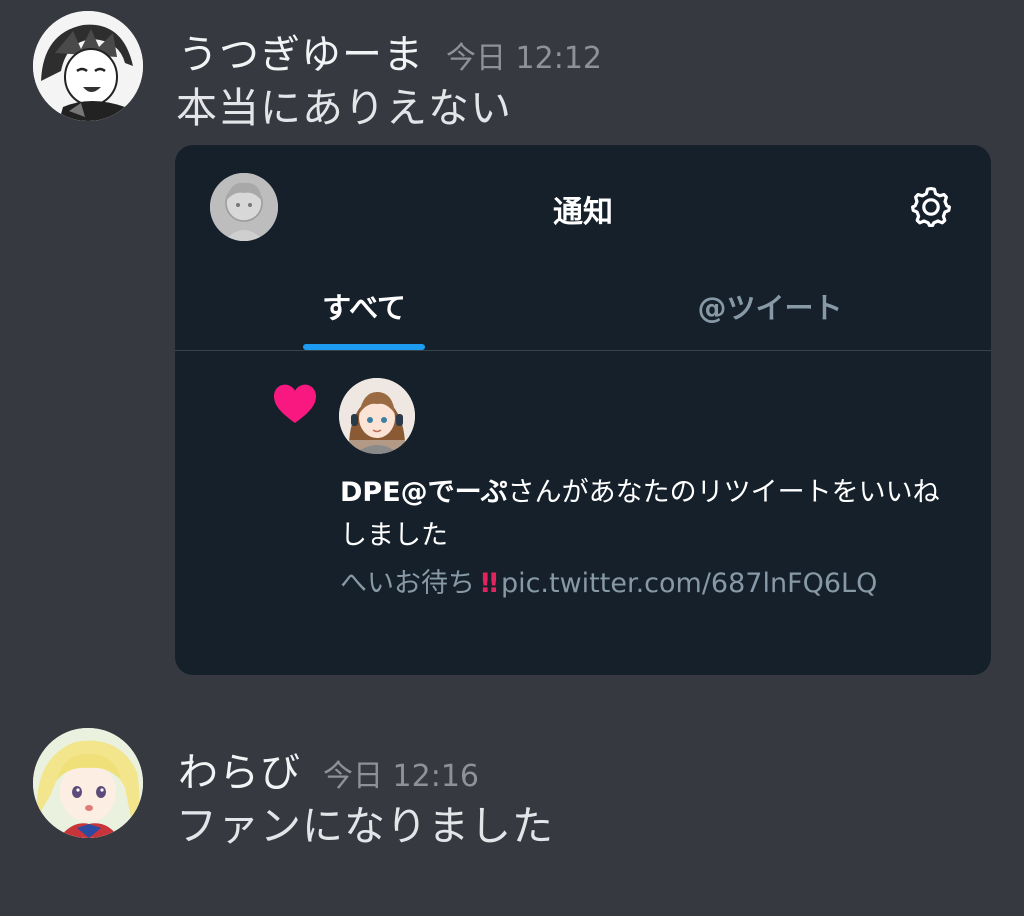  Describe the element at coordinates (489, 583) in the screenshot. I see `double-exclamation-icon: ‼` at that location.